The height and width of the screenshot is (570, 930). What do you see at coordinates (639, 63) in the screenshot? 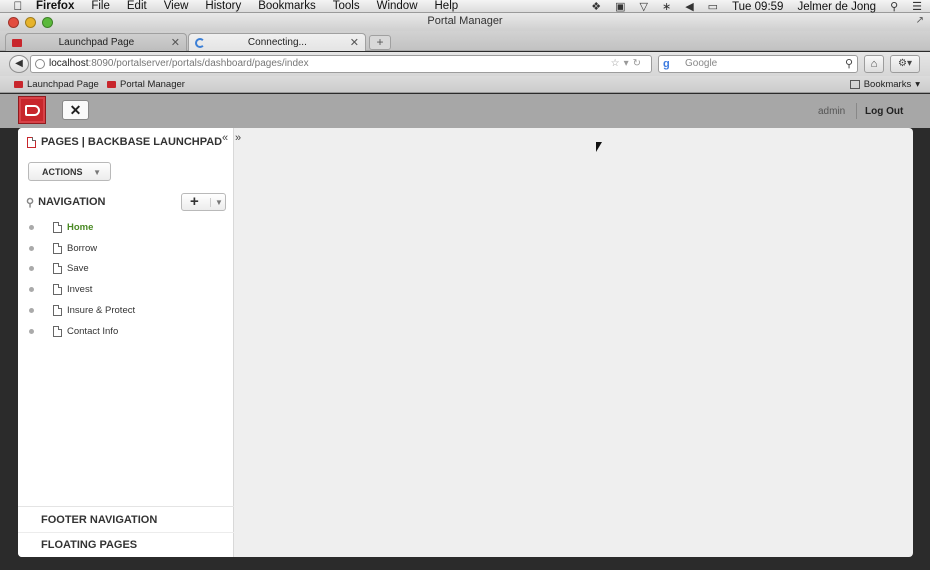
I see `reload-icon: ↻` at bounding box center [639, 63].